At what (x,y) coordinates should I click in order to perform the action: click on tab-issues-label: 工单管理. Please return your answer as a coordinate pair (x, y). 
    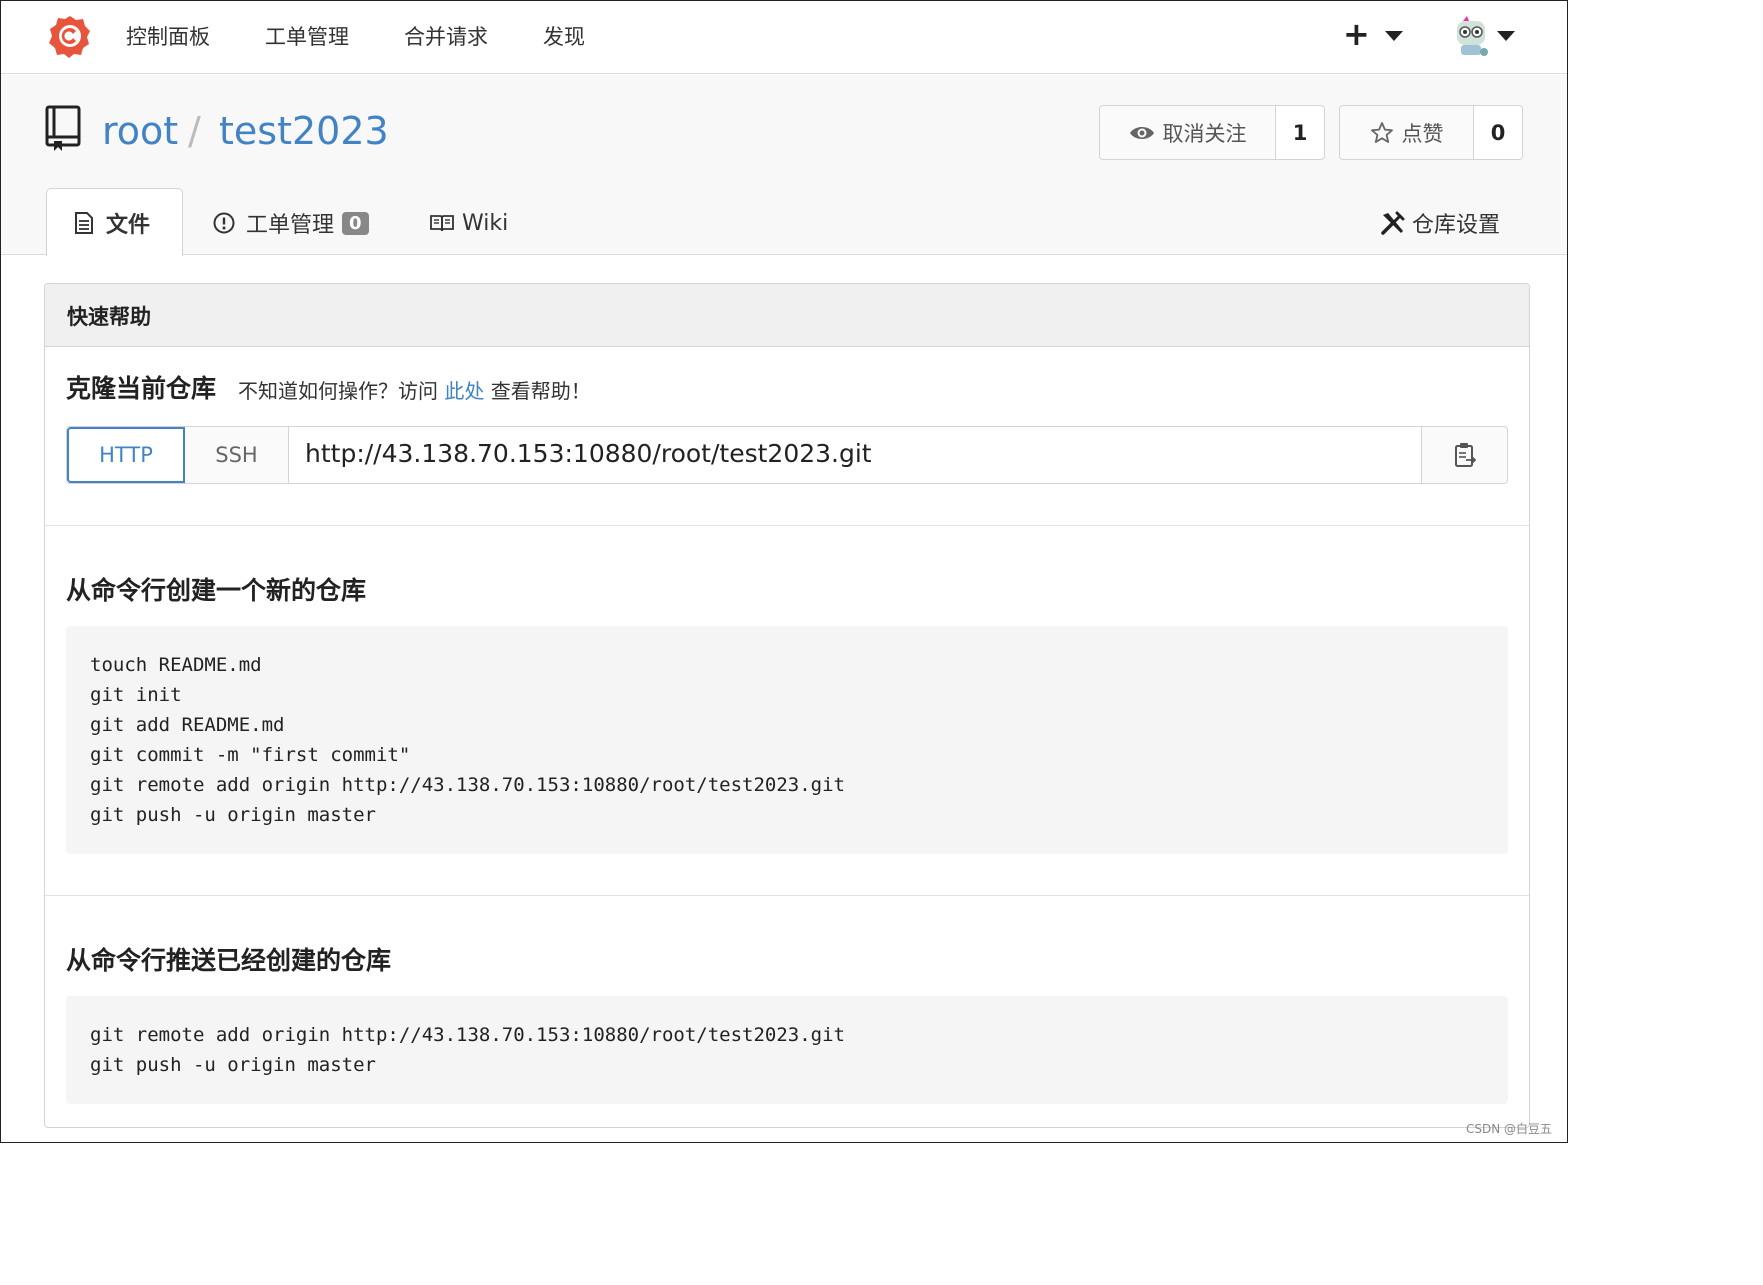
    Looking at the image, I should click on (290, 225).